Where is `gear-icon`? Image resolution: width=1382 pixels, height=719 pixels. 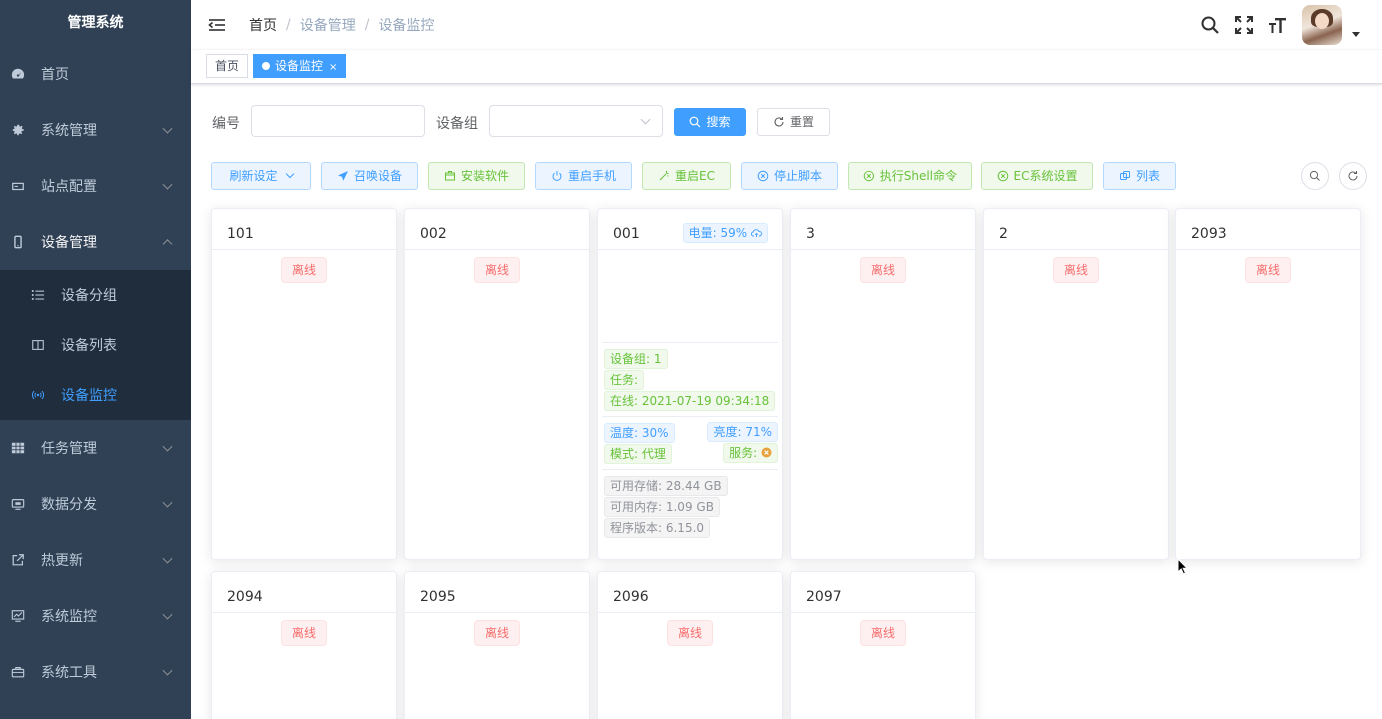 gear-icon is located at coordinates (18, 130).